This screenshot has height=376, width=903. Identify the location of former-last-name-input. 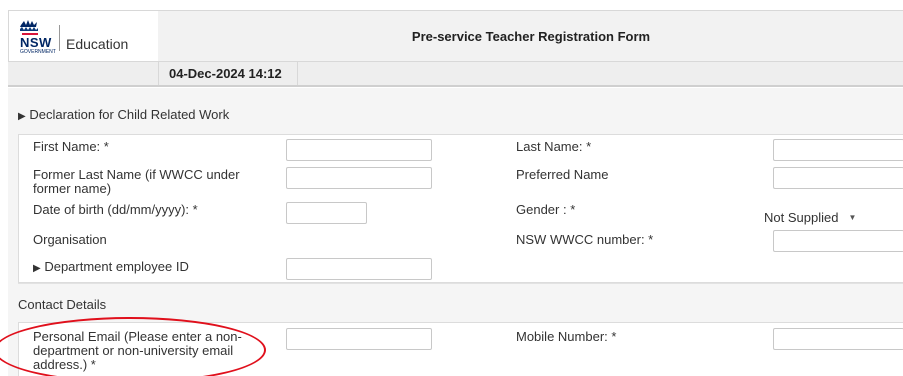
(359, 178).